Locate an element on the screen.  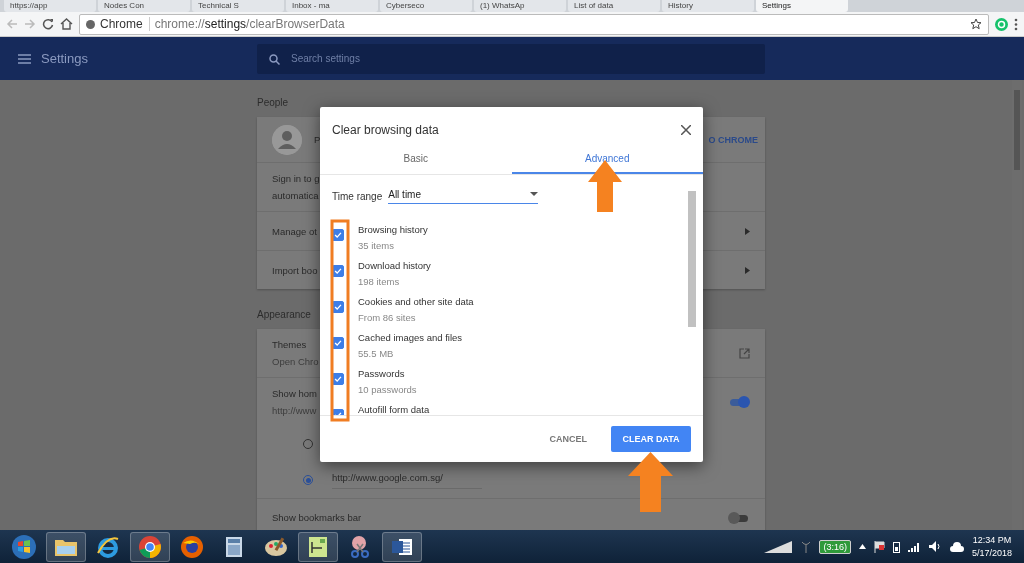
row-title: Show hom is located at coordinates (294, 393).